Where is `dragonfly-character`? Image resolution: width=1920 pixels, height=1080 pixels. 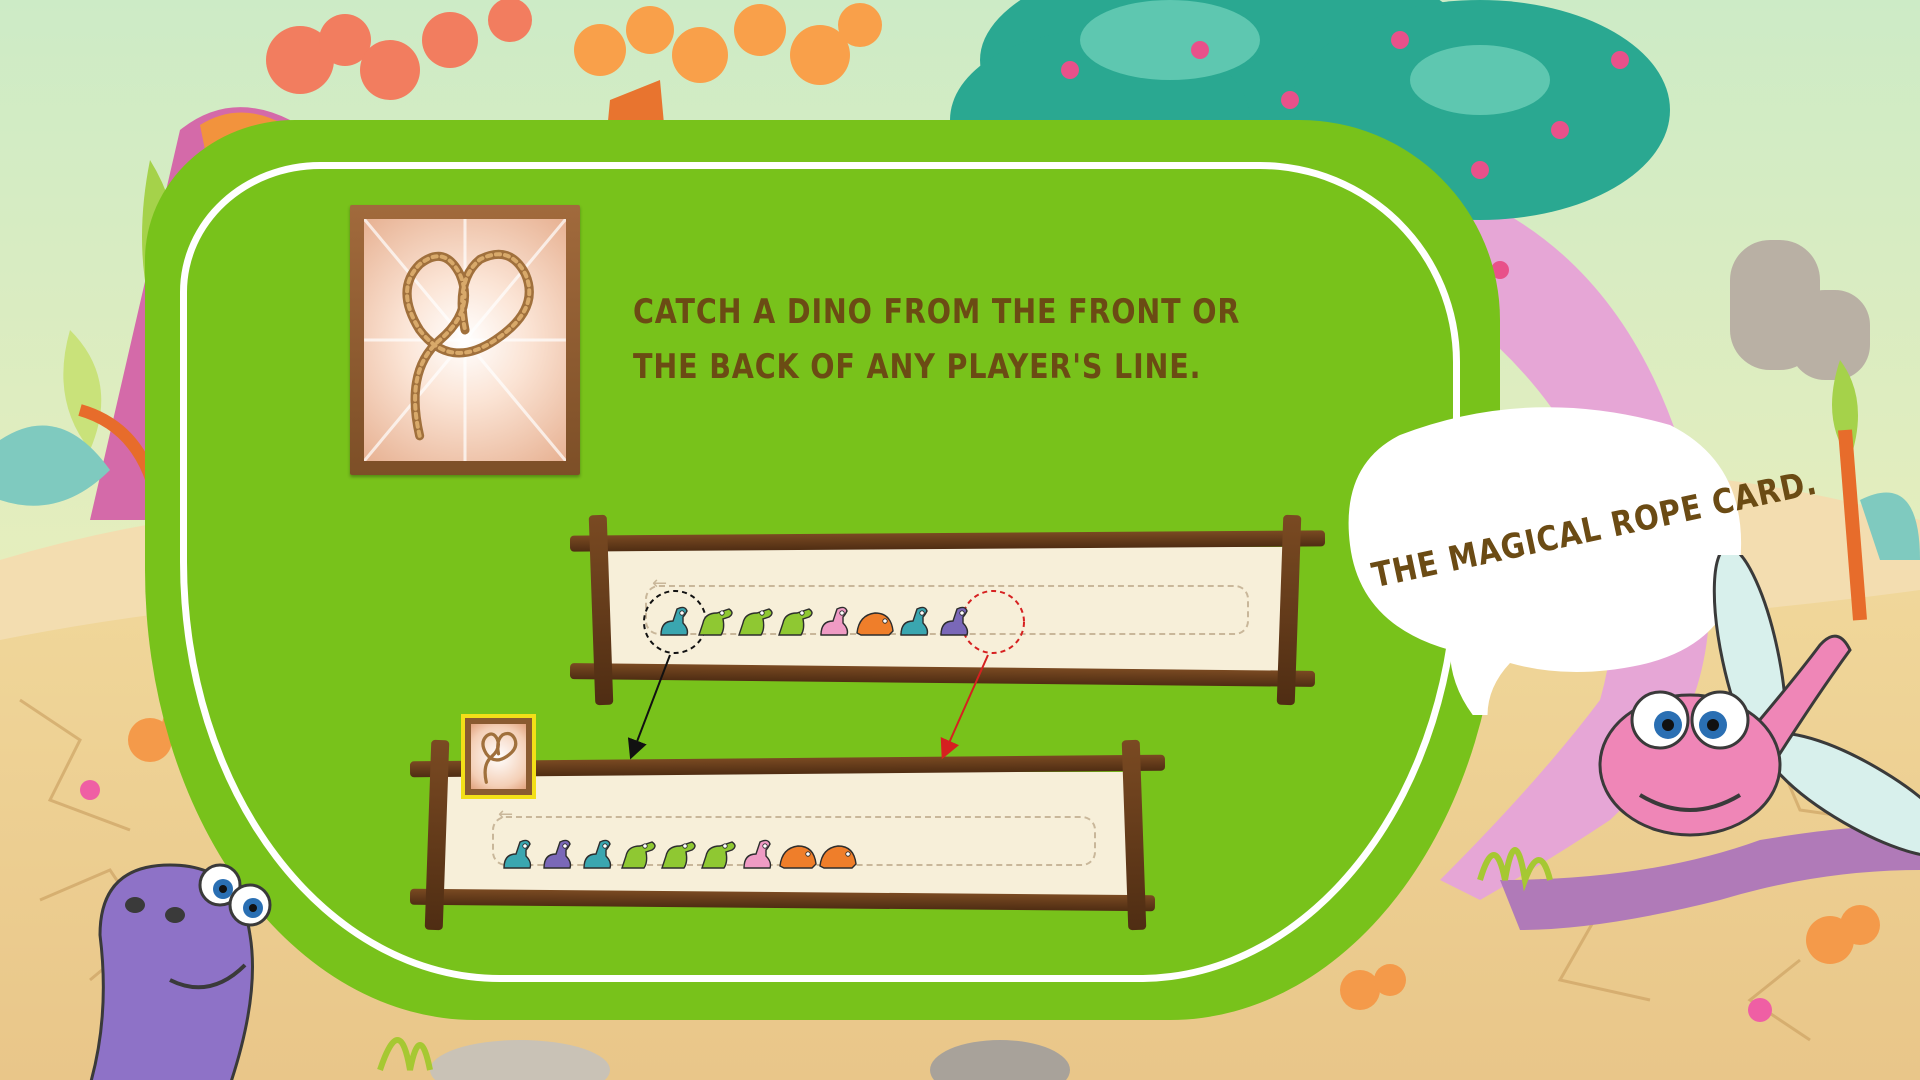 dragonfly-character is located at coordinates (1759, 707).